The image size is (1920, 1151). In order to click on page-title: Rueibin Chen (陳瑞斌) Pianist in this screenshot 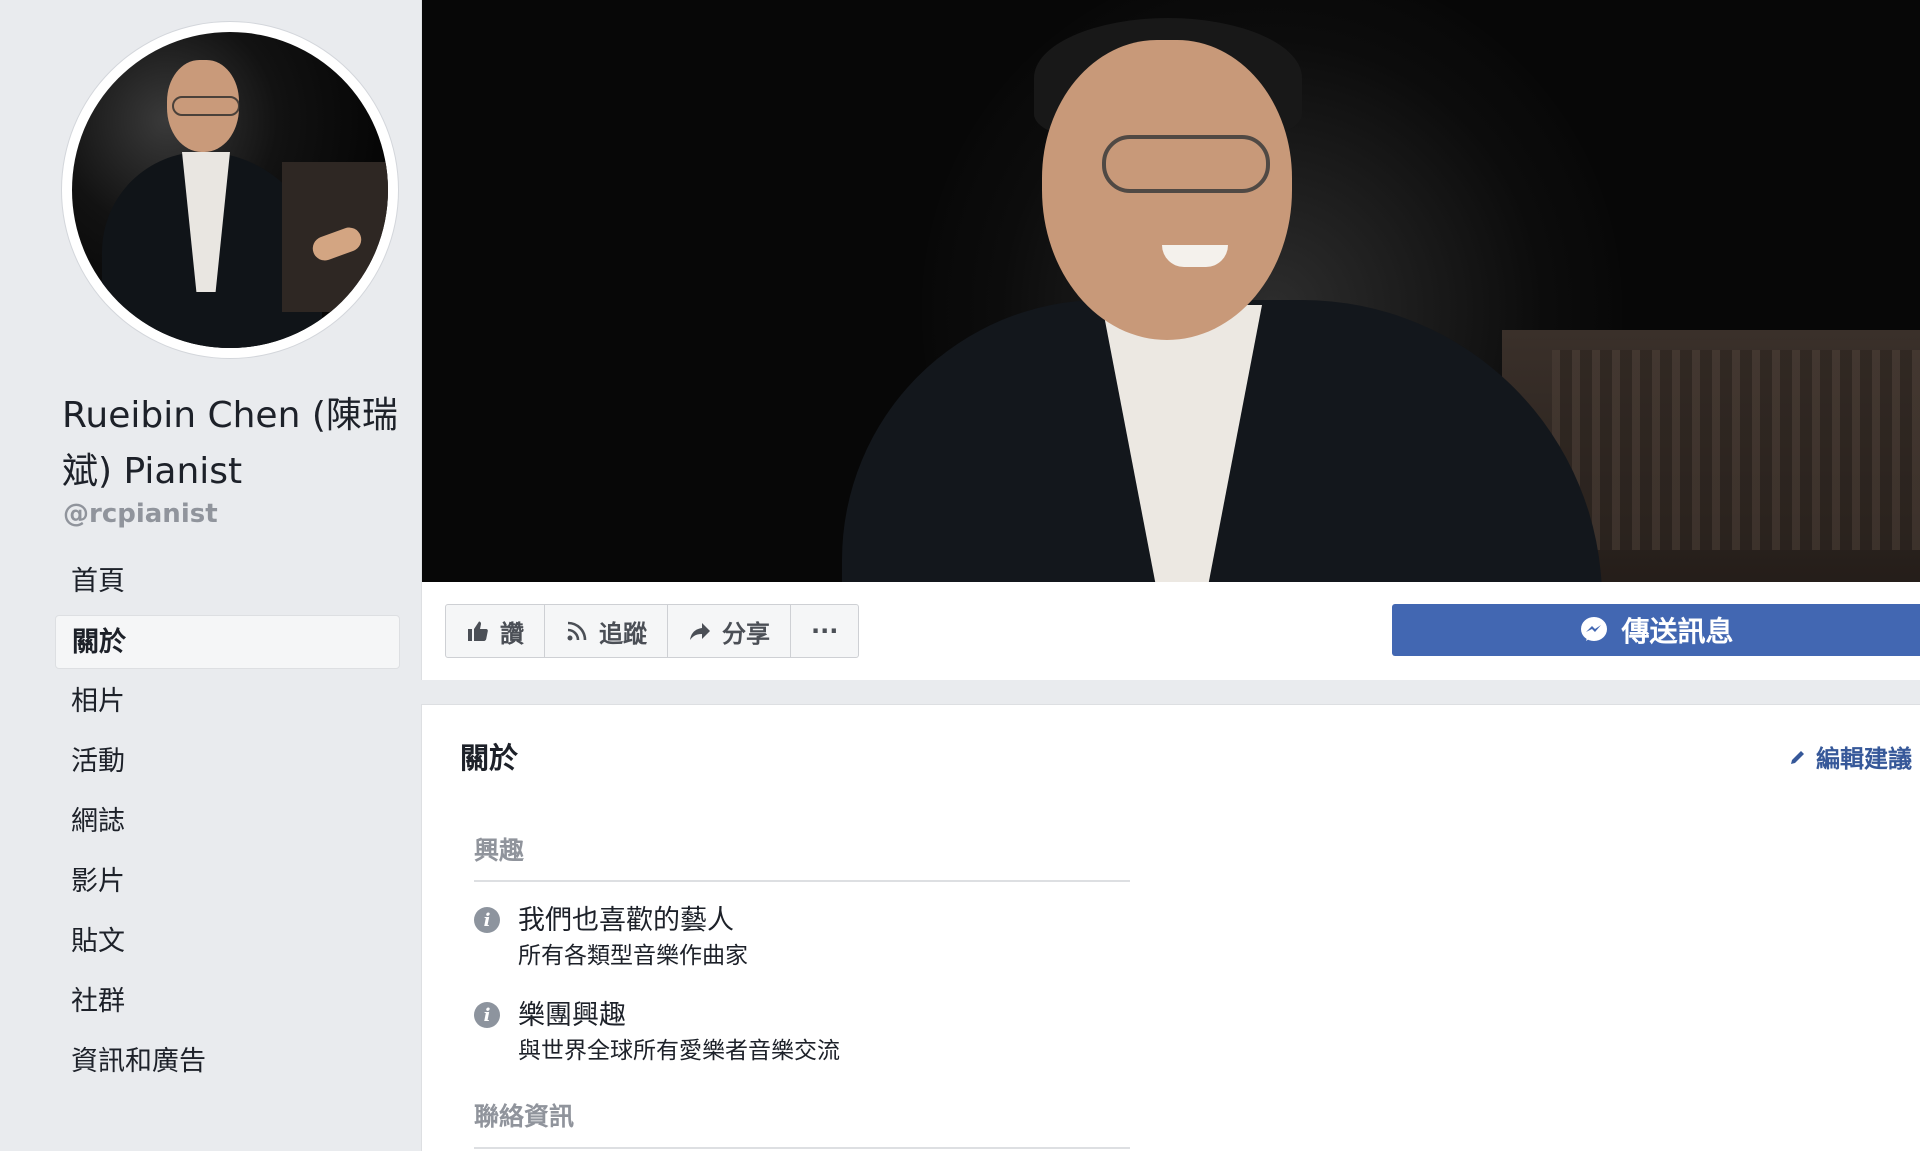, I will do `click(232, 444)`.